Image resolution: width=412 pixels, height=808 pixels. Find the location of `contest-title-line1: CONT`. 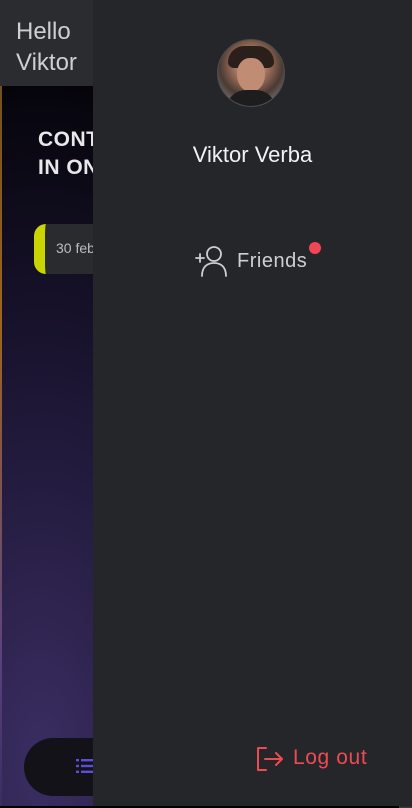

contest-title-line1: CONT is located at coordinates (69, 139).